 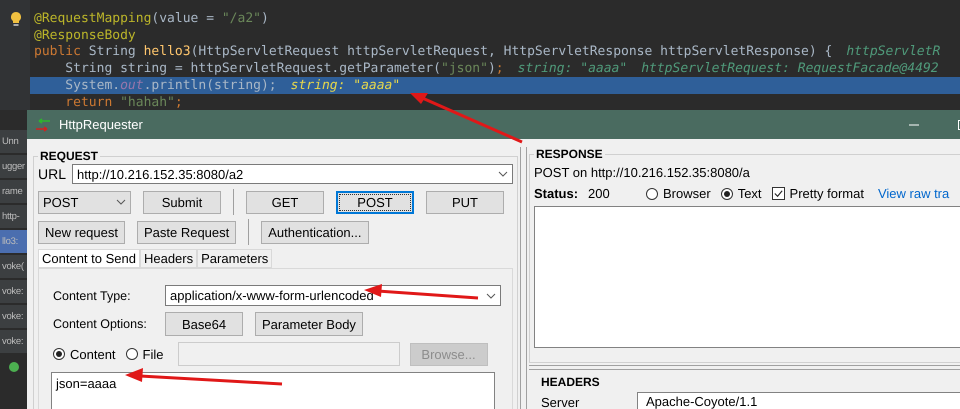 What do you see at coordinates (84, 202) in the screenshot?
I see `method-select: POST` at bounding box center [84, 202].